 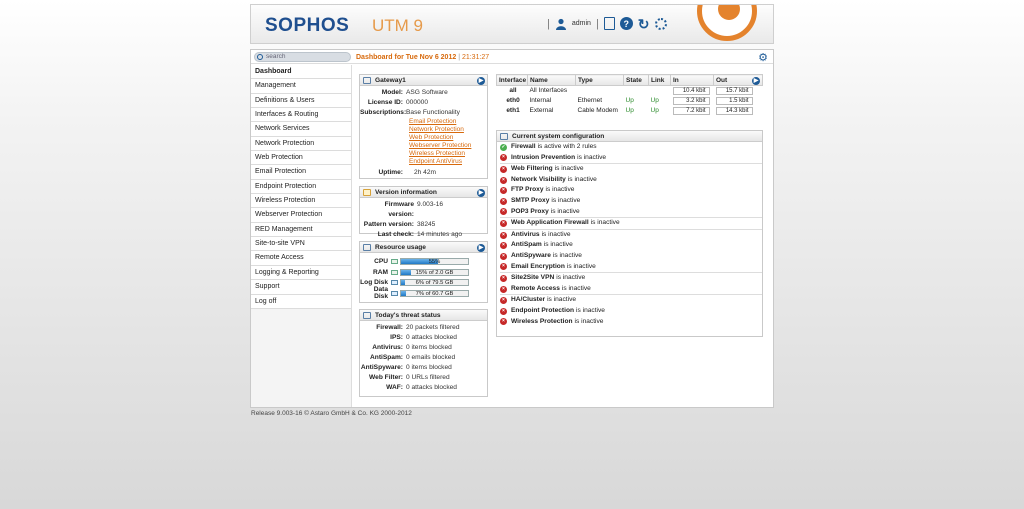 I want to click on config-item: × SMTP Proxy is inactive, so click(x=631, y=201).